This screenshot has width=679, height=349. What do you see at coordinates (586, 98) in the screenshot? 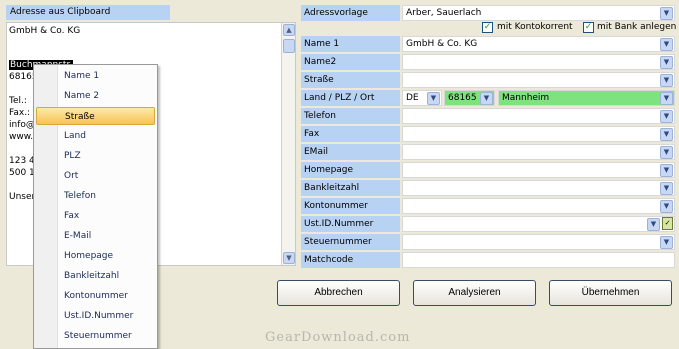
I see `field-ort: Mannheim` at bounding box center [586, 98].